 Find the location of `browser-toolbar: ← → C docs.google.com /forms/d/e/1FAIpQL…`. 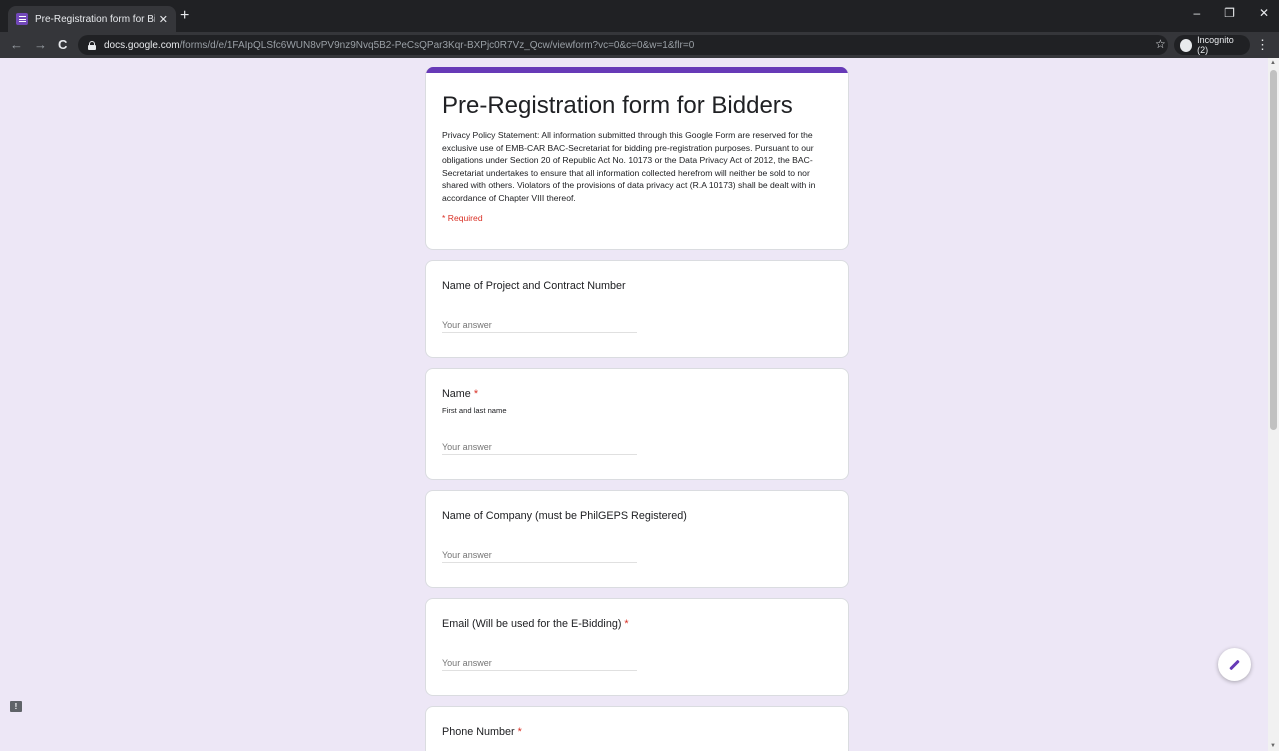

browser-toolbar: ← → C docs.google.com /forms/d/e/1FAIpQL… is located at coordinates (639, 45).